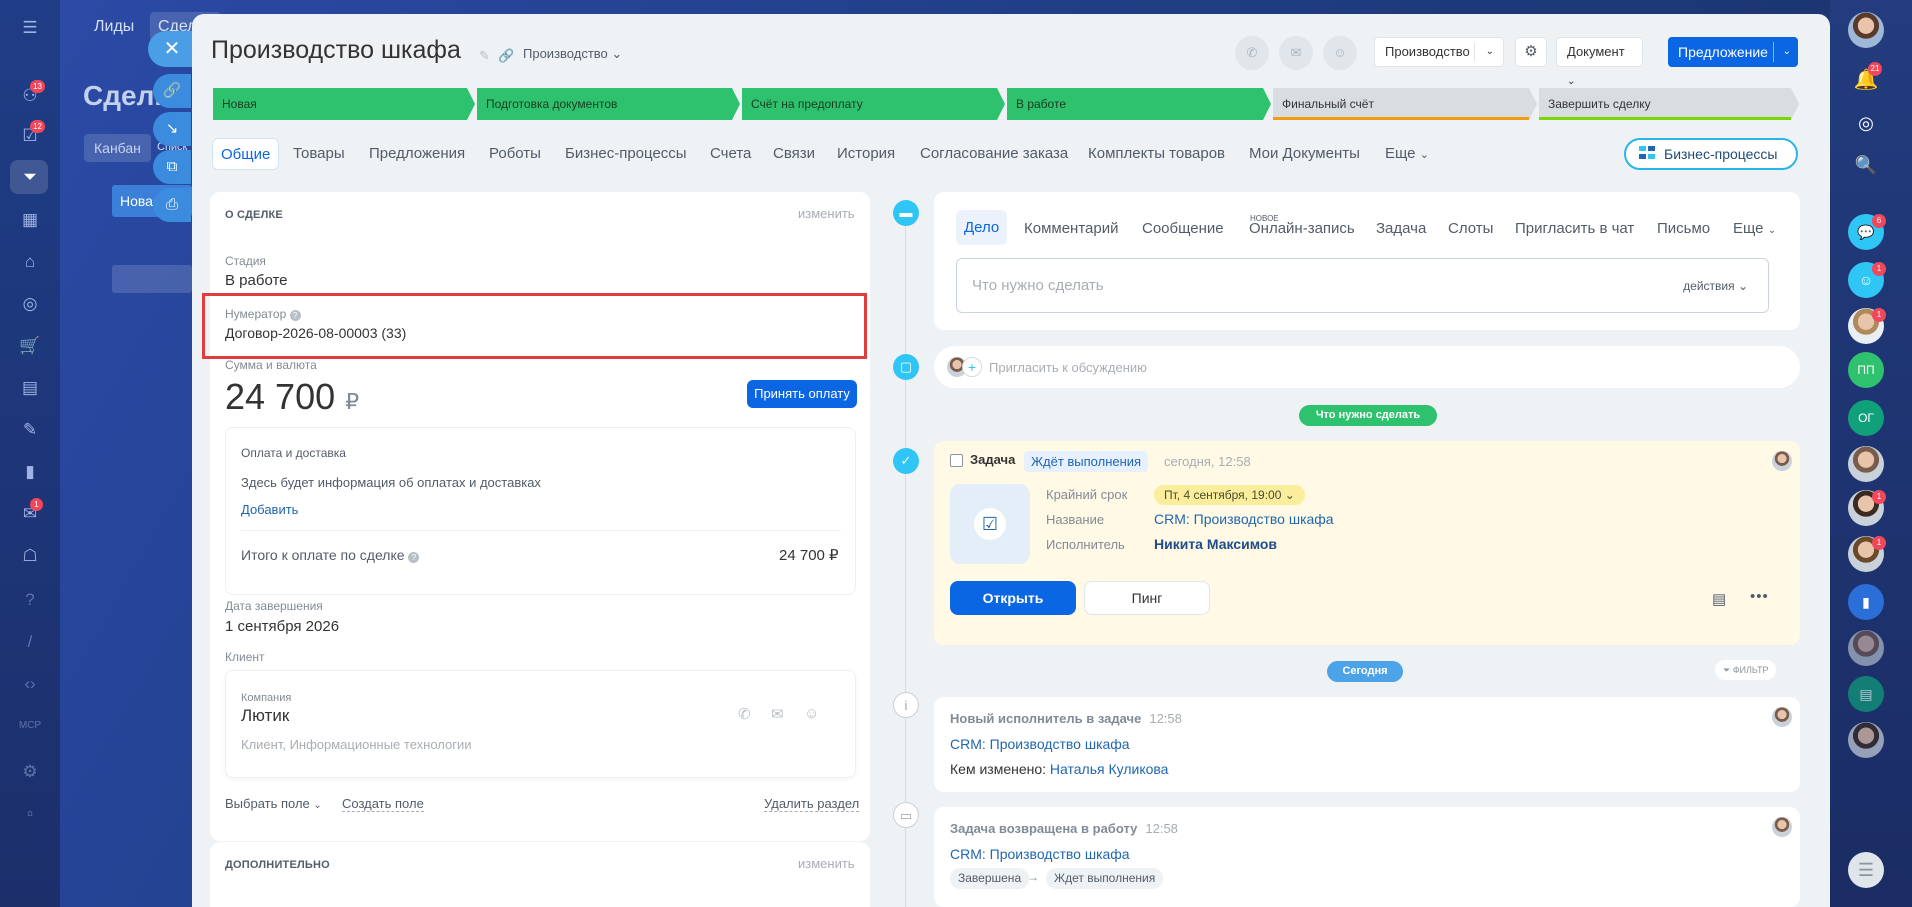 Image resolution: width=1912 pixels, height=907 pixels. Describe the element at coordinates (506, 56) in the screenshot. I see `copy-link-icon: 🔗` at that location.